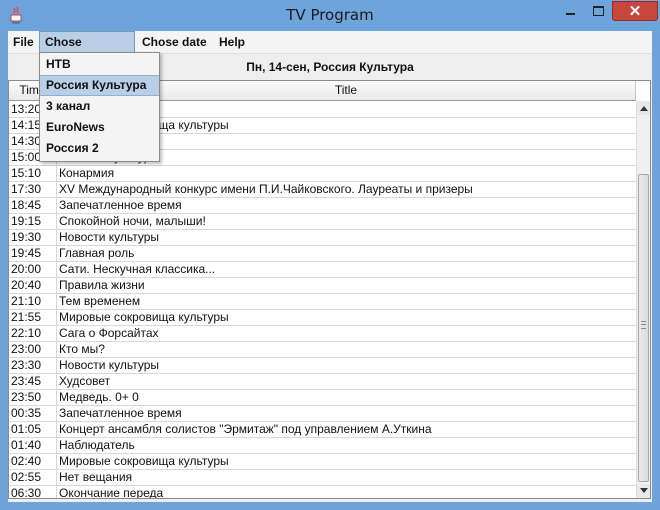  I want to click on menu-help: Help, so click(232, 42).